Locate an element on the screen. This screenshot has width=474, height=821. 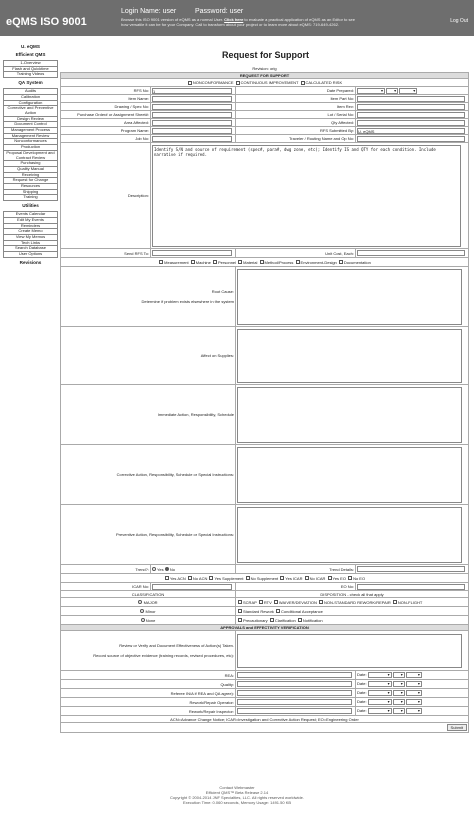
item-name-label: Item Name: is located at coordinates (105, 98).